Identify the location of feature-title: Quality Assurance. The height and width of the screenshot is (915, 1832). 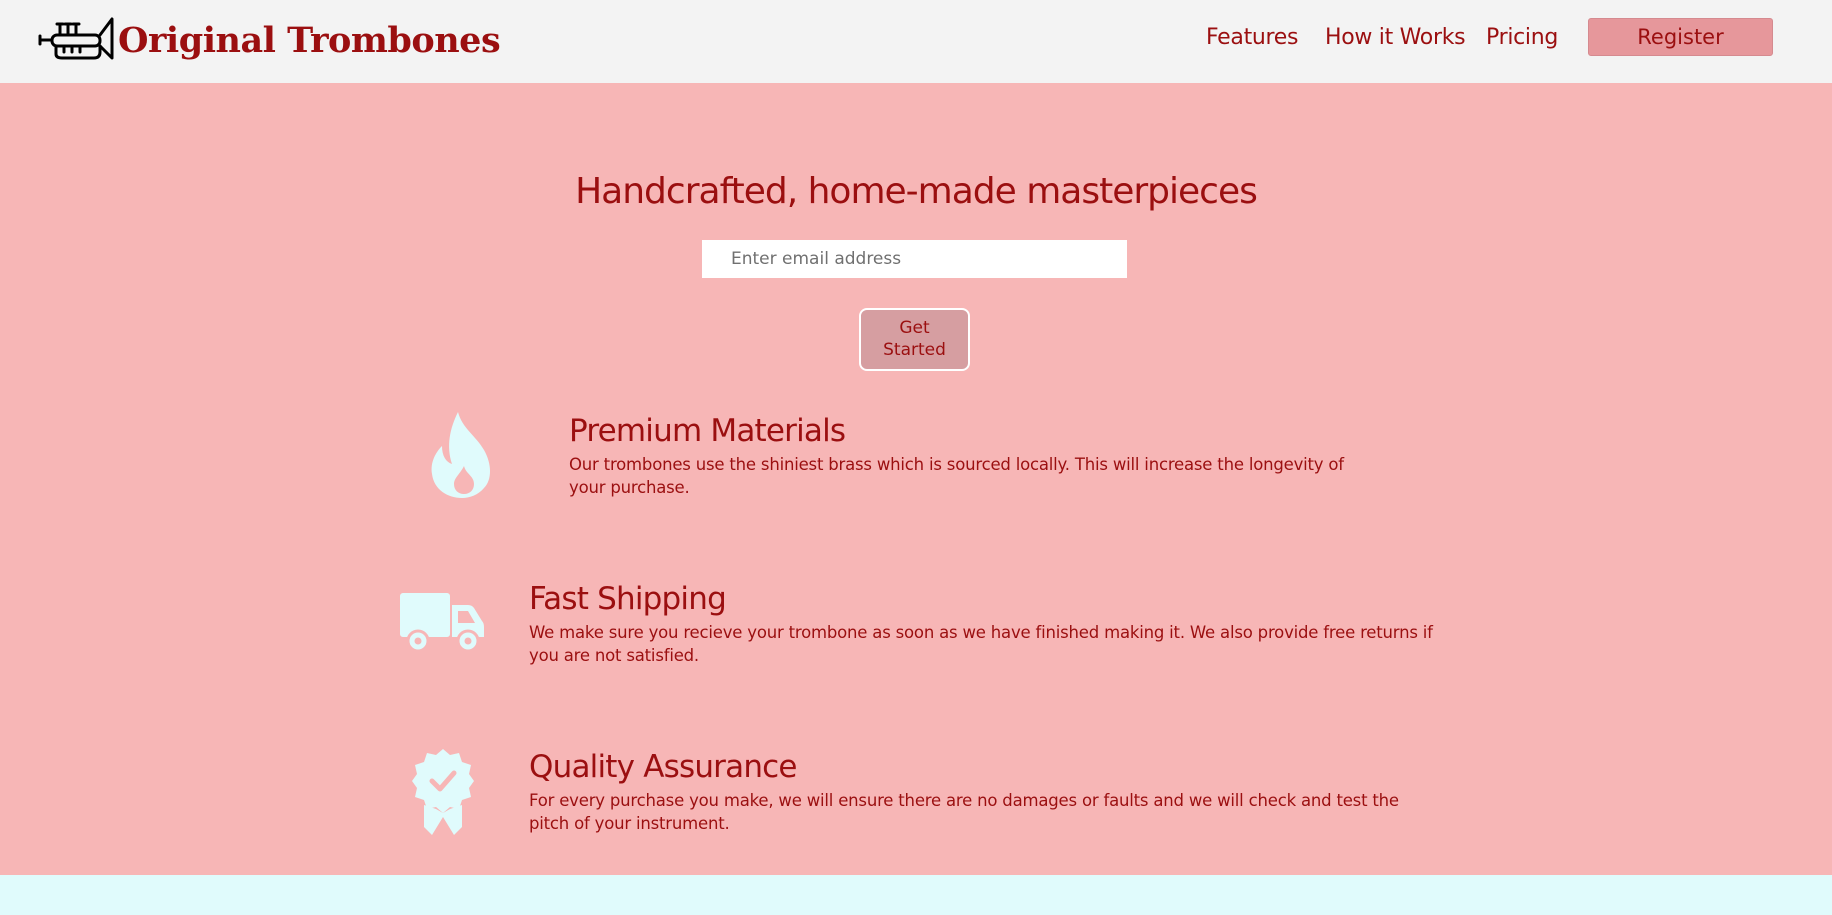
(663, 767).